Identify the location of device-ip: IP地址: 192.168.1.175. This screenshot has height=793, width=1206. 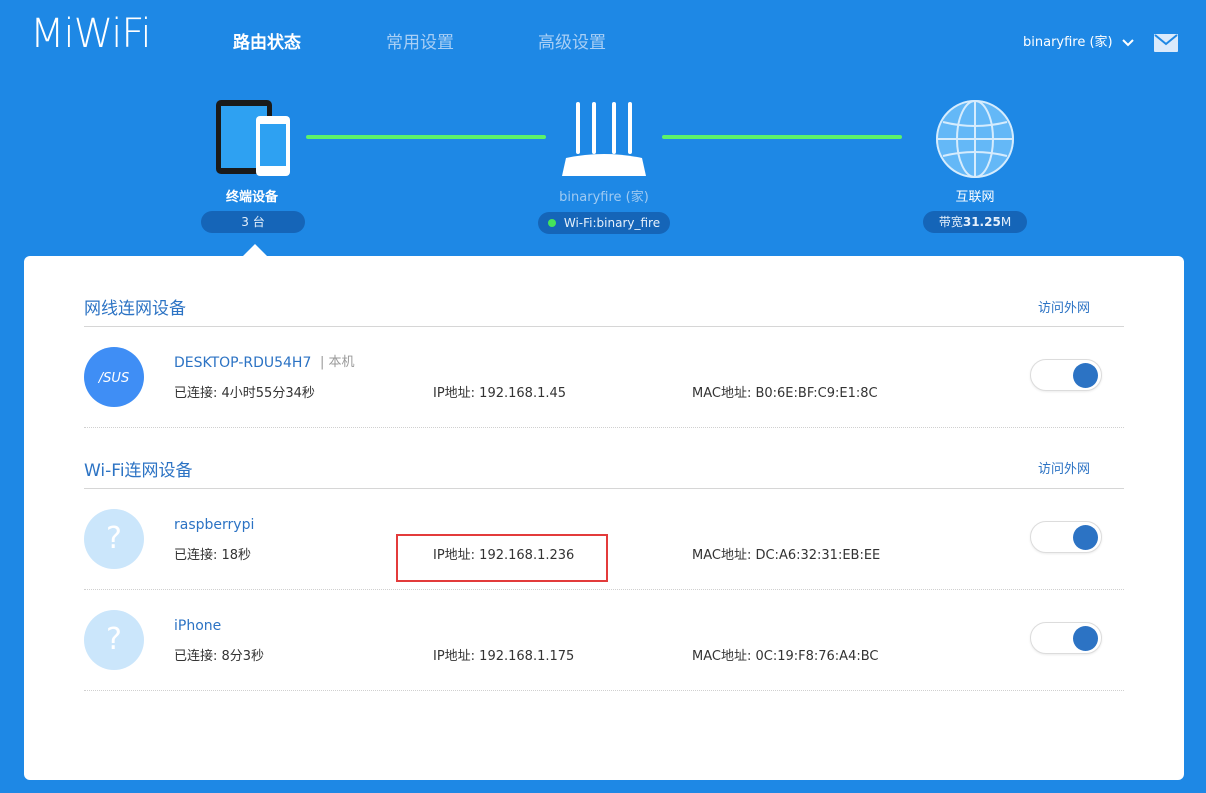
(504, 656).